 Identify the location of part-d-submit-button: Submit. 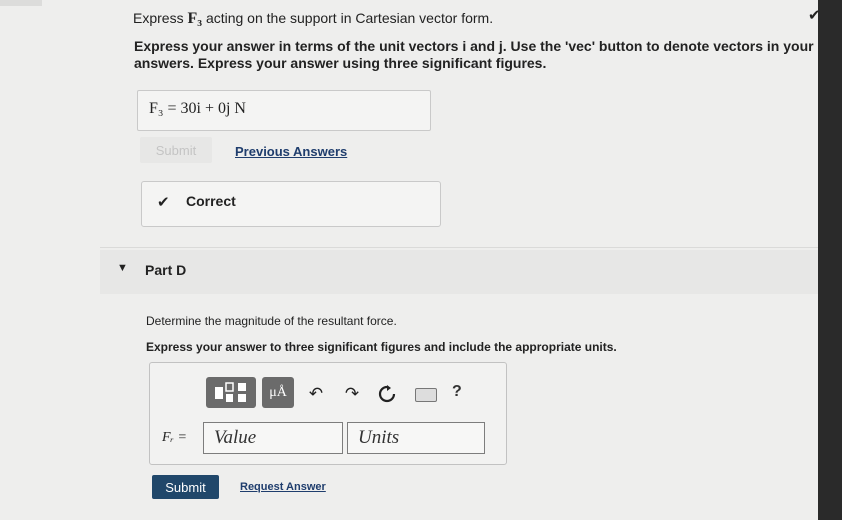
(185, 487).